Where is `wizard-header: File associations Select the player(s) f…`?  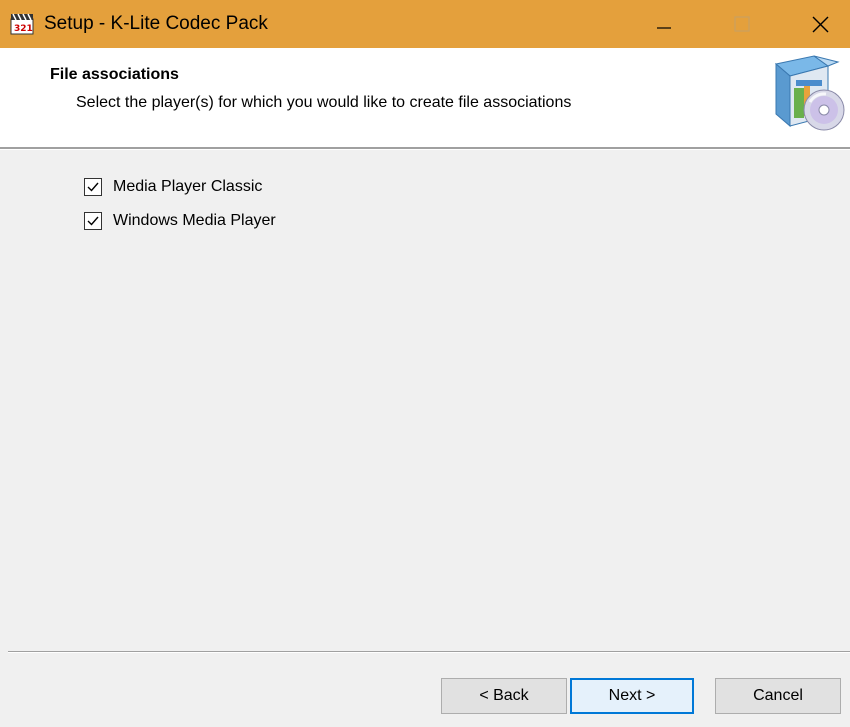 wizard-header: File associations Select the player(s) f… is located at coordinates (425, 98).